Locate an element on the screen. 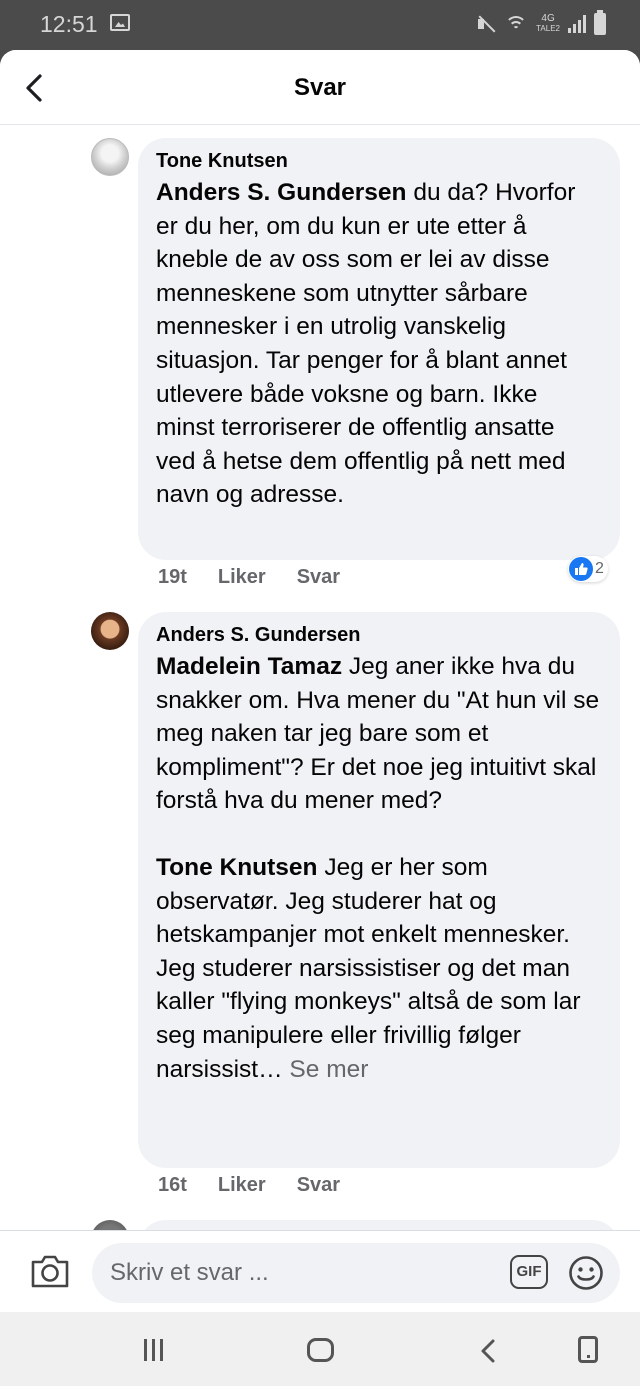  wifi-icon is located at coordinates (516, 24).